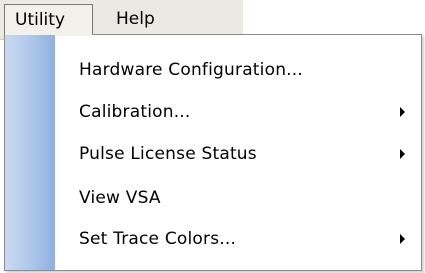 This screenshot has width=425, height=273. What do you see at coordinates (238, 198) in the screenshot?
I see `menu-item-view-vsa: View VSA` at bounding box center [238, 198].